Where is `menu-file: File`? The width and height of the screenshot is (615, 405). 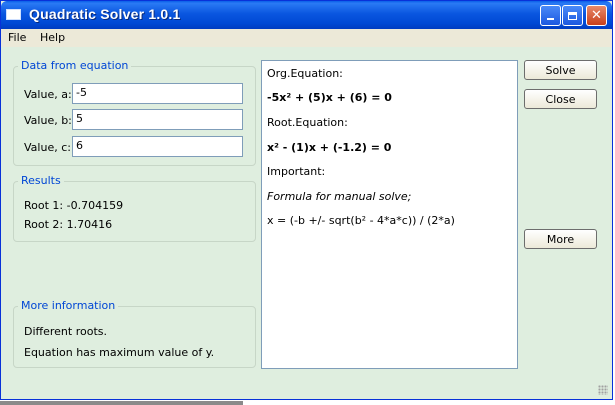
menu-file: File is located at coordinates (17, 37).